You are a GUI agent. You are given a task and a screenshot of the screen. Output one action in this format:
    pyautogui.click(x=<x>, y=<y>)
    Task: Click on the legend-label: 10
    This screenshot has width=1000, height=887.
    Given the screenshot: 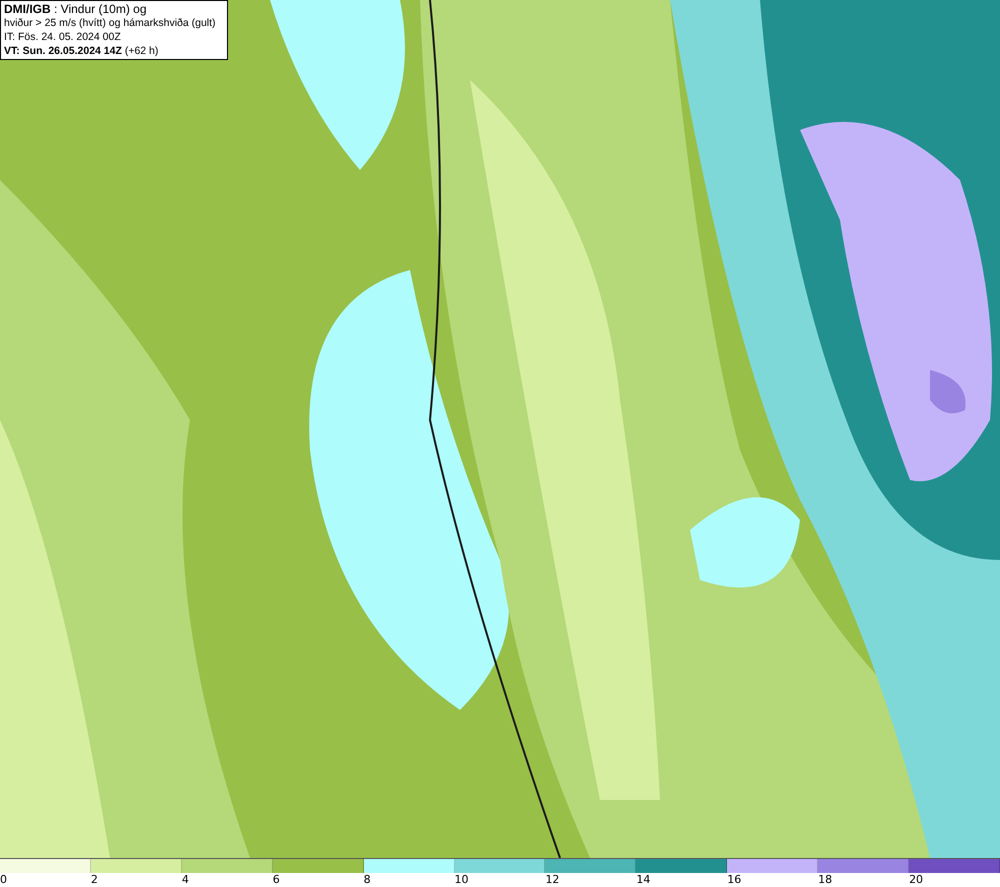 What is the action you would take?
    pyautogui.click(x=461, y=879)
    